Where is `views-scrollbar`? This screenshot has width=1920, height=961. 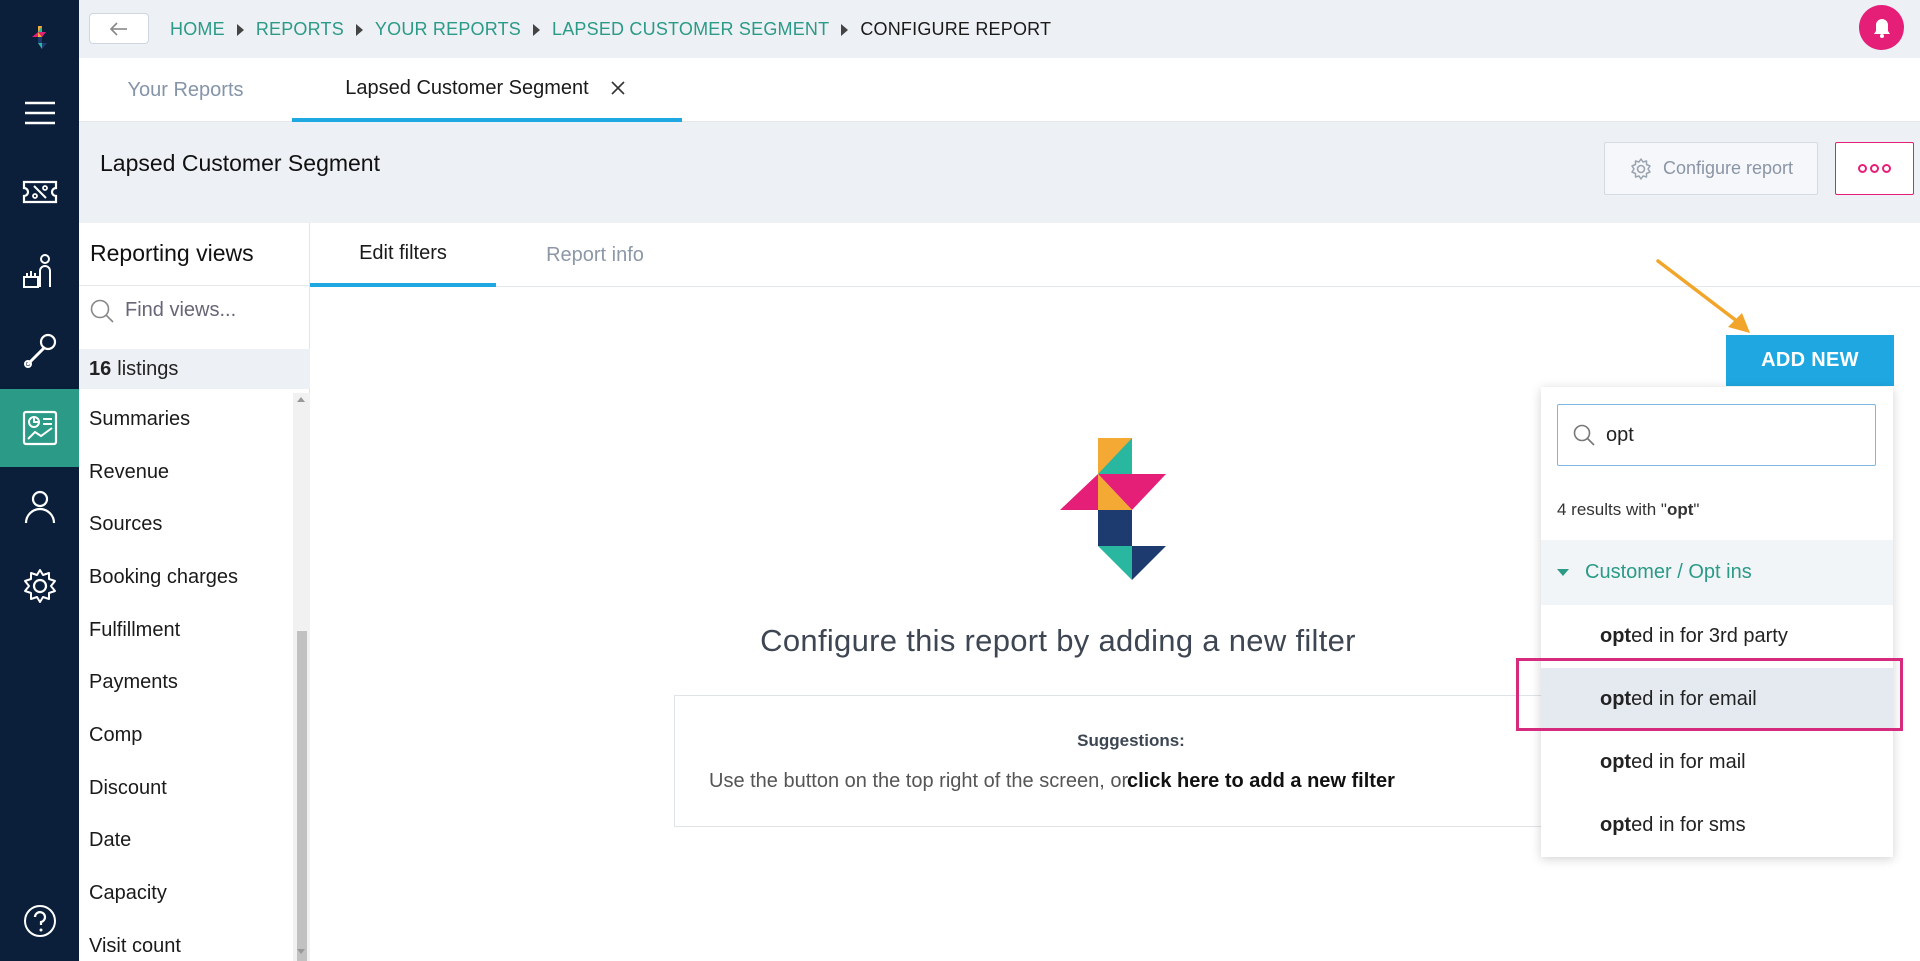 views-scrollbar is located at coordinates (301, 677).